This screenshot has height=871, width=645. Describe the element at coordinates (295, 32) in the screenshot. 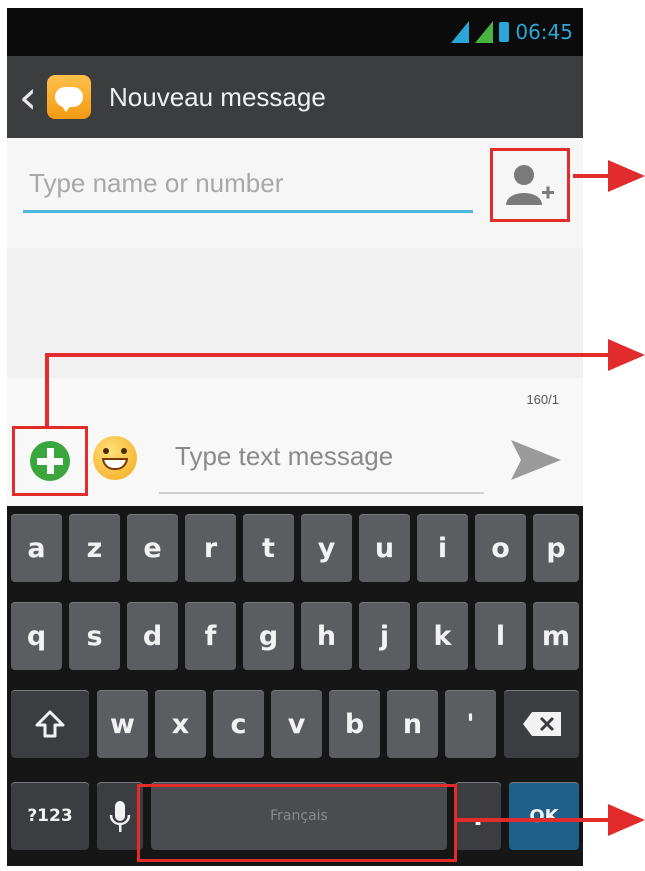

I see `status-bar: 06:45` at that location.